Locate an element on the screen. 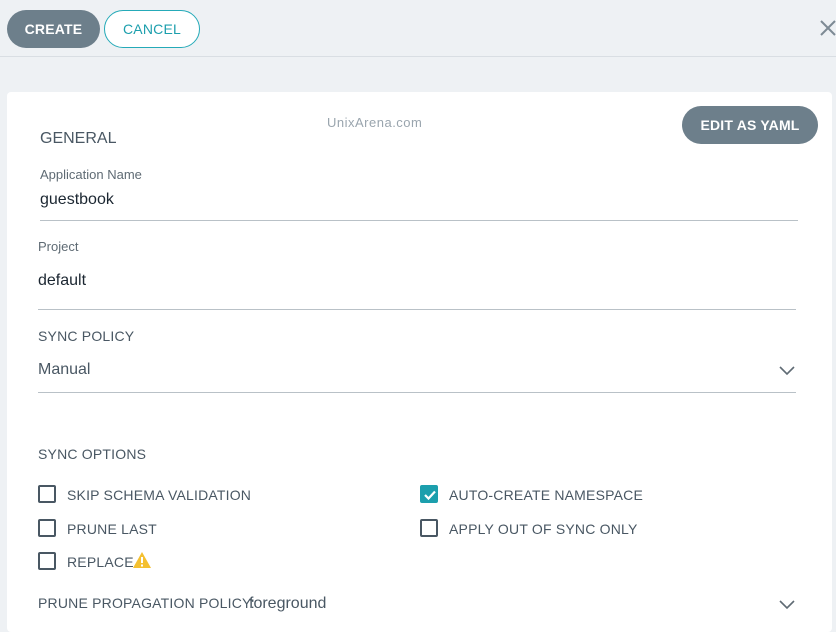 The width and height of the screenshot is (836, 632). apply-out-of-sync-only-checkbox is located at coordinates (429, 528).